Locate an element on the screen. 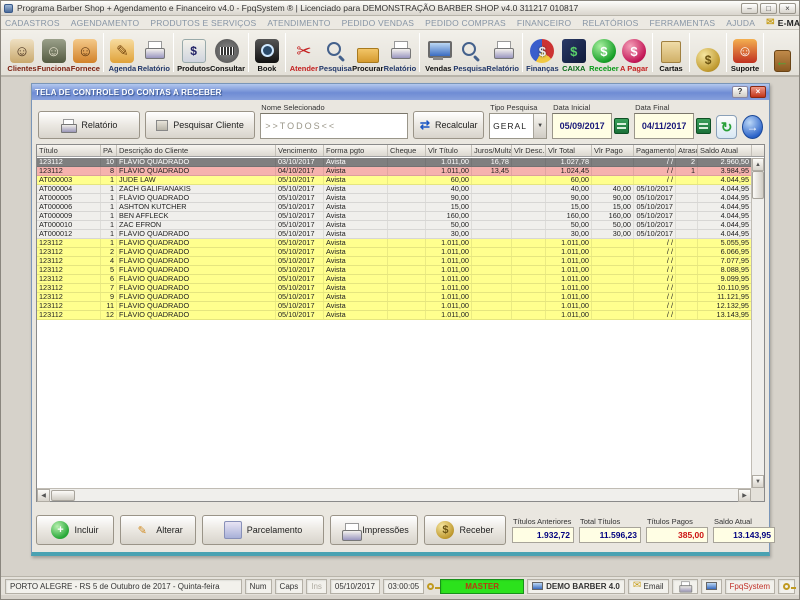 The image size is (800, 600). go-arrow-icon: → is located at coordinates (753, 127).